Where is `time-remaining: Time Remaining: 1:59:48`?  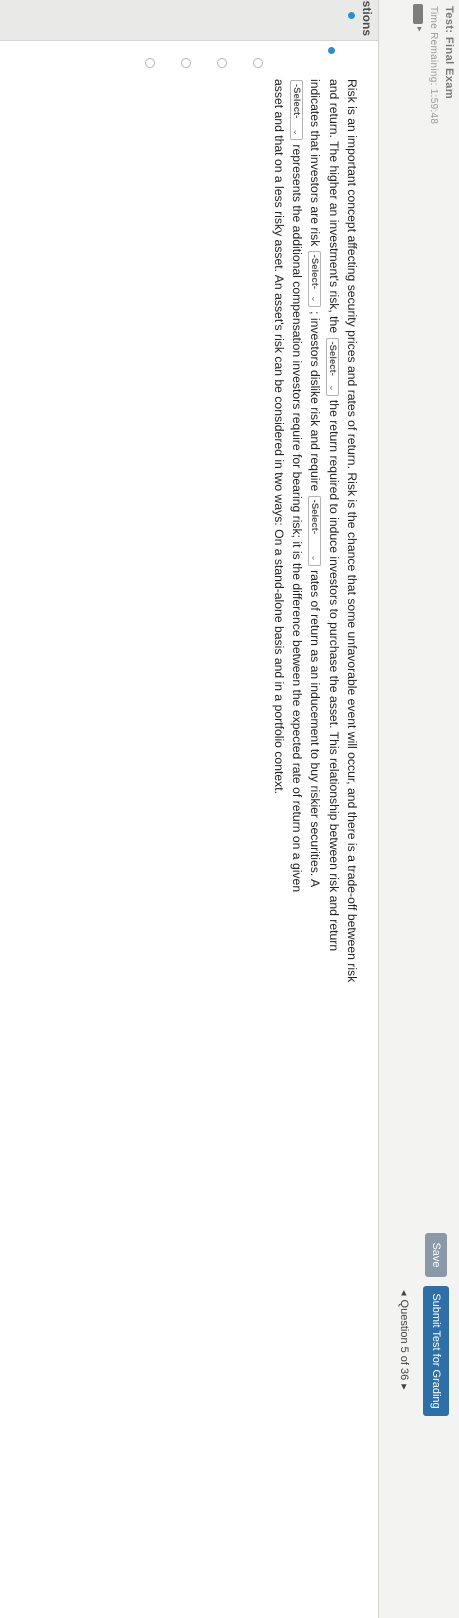
time-remaining: Time Remaining: 1:59:48 is located at coordinates (433, 65).